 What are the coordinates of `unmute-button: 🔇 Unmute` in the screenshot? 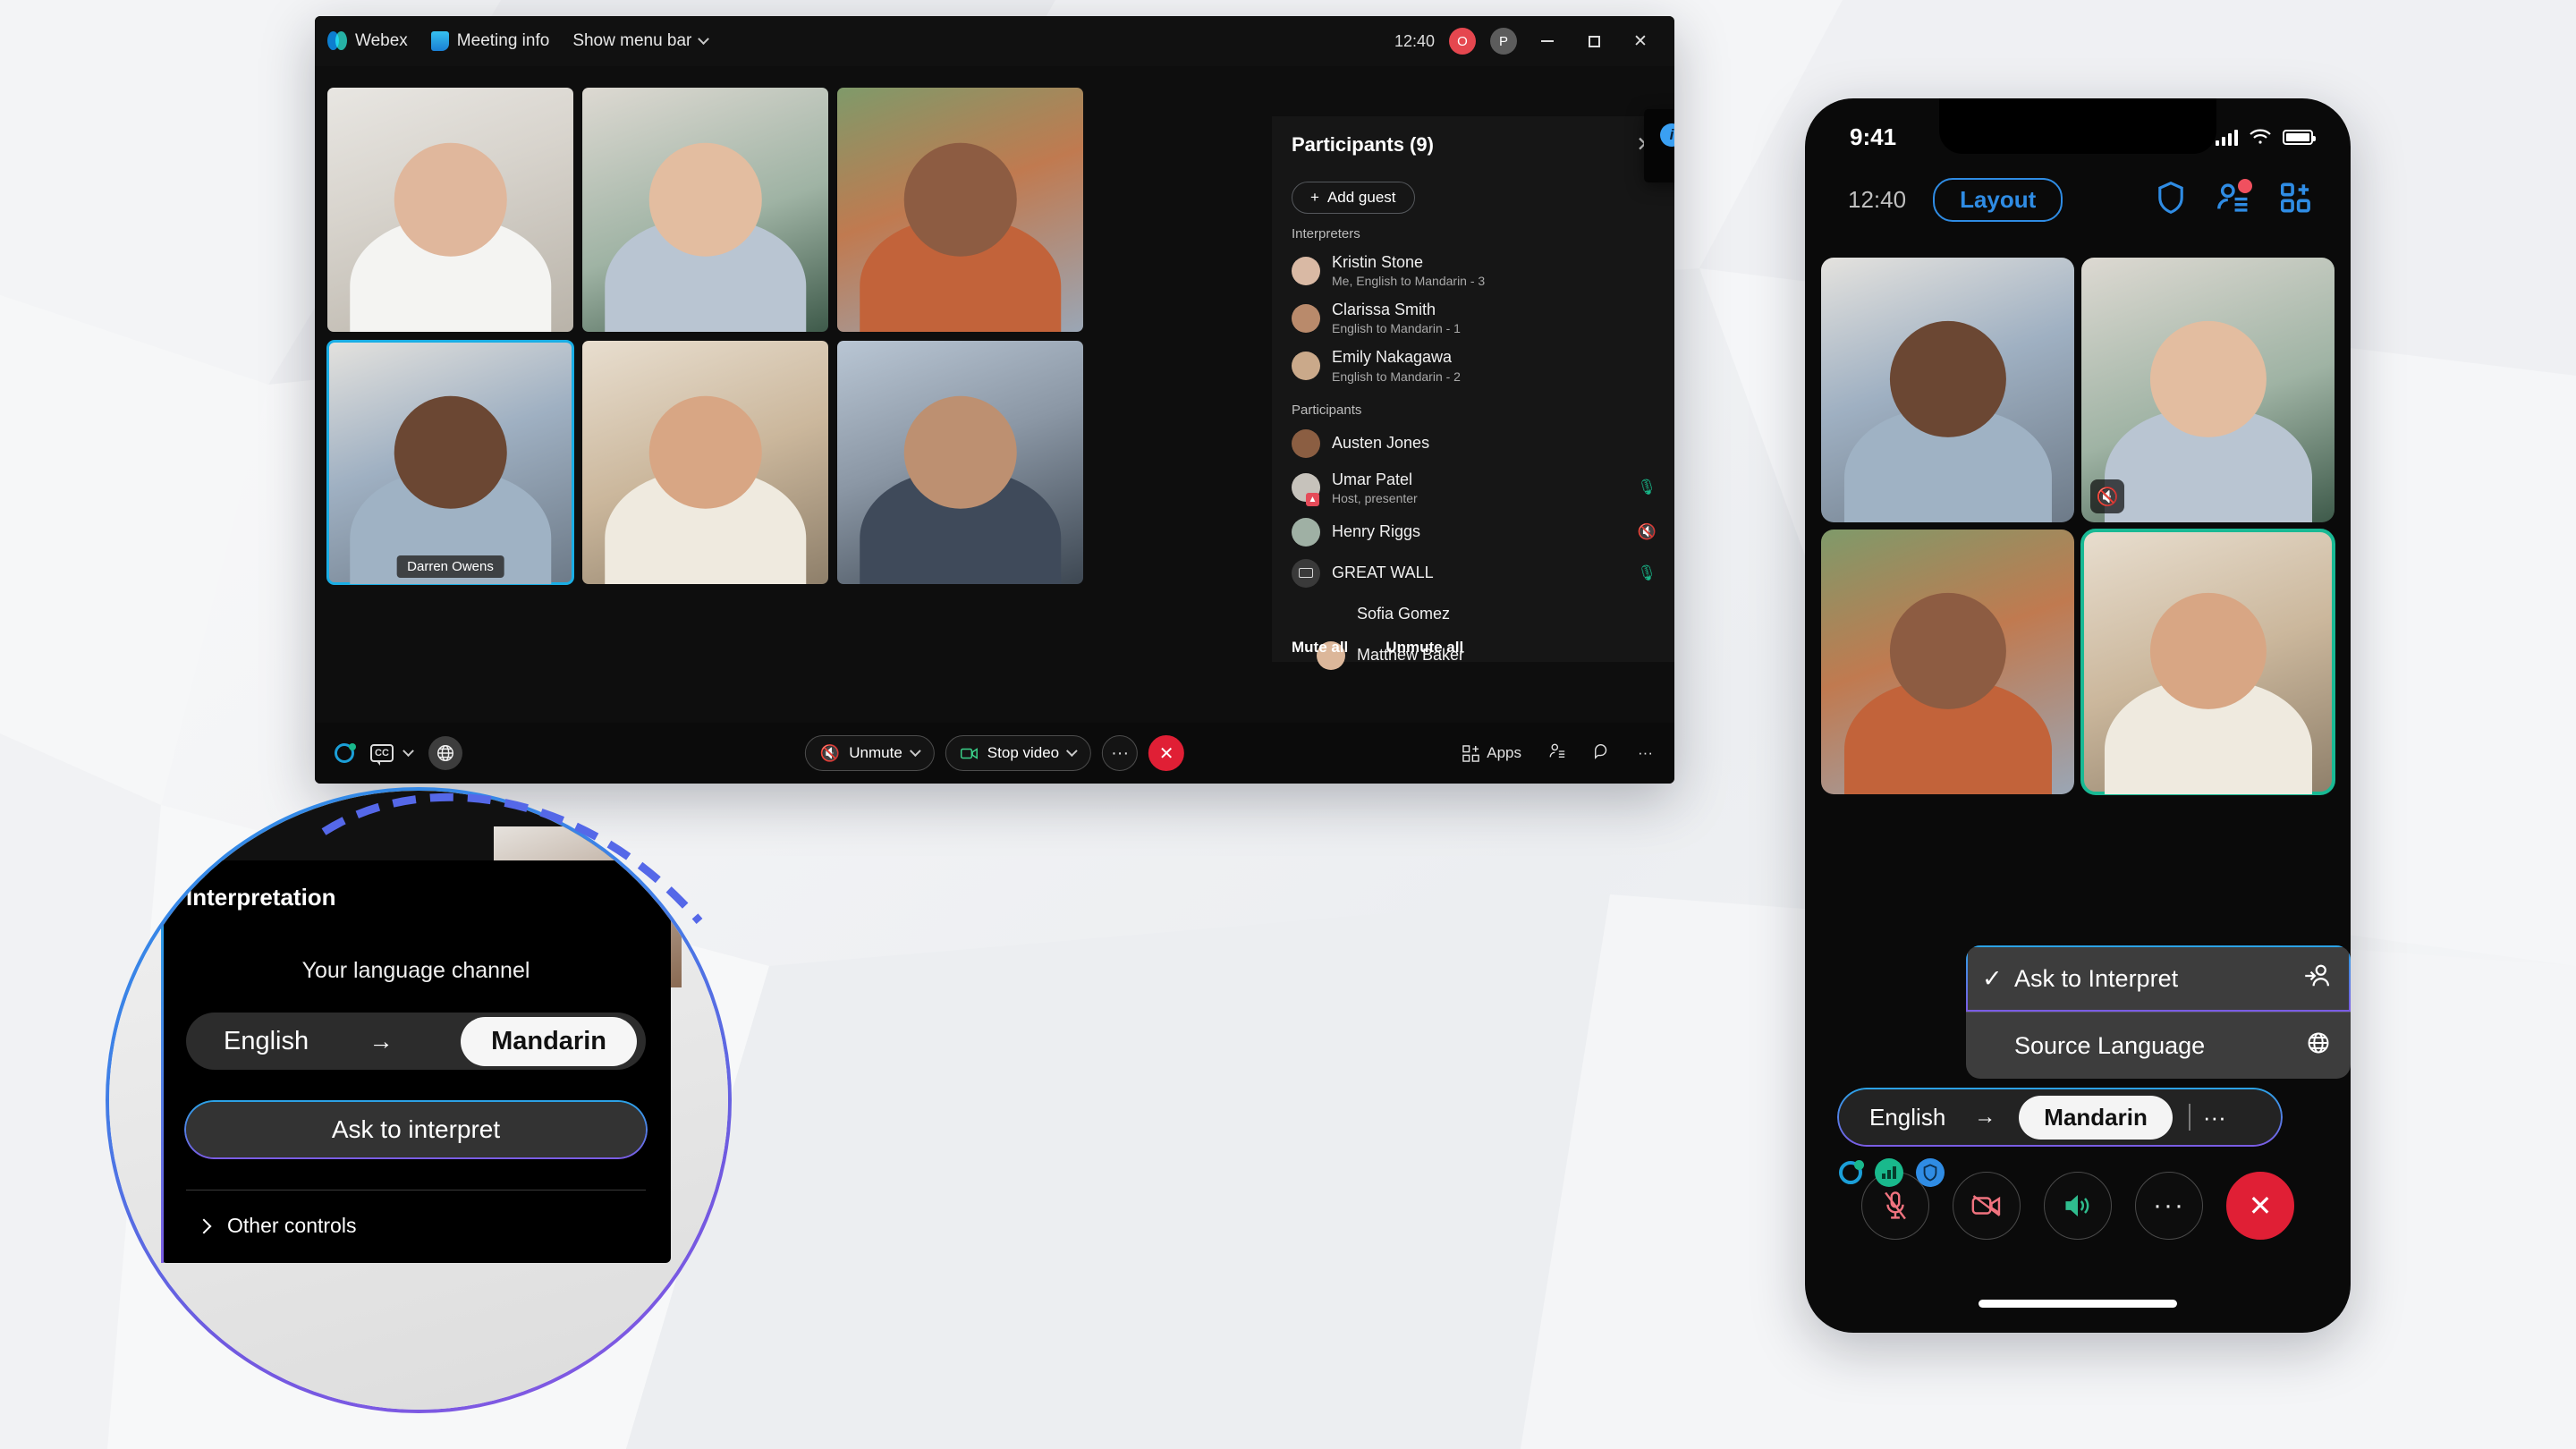 It's located at (869, 753).